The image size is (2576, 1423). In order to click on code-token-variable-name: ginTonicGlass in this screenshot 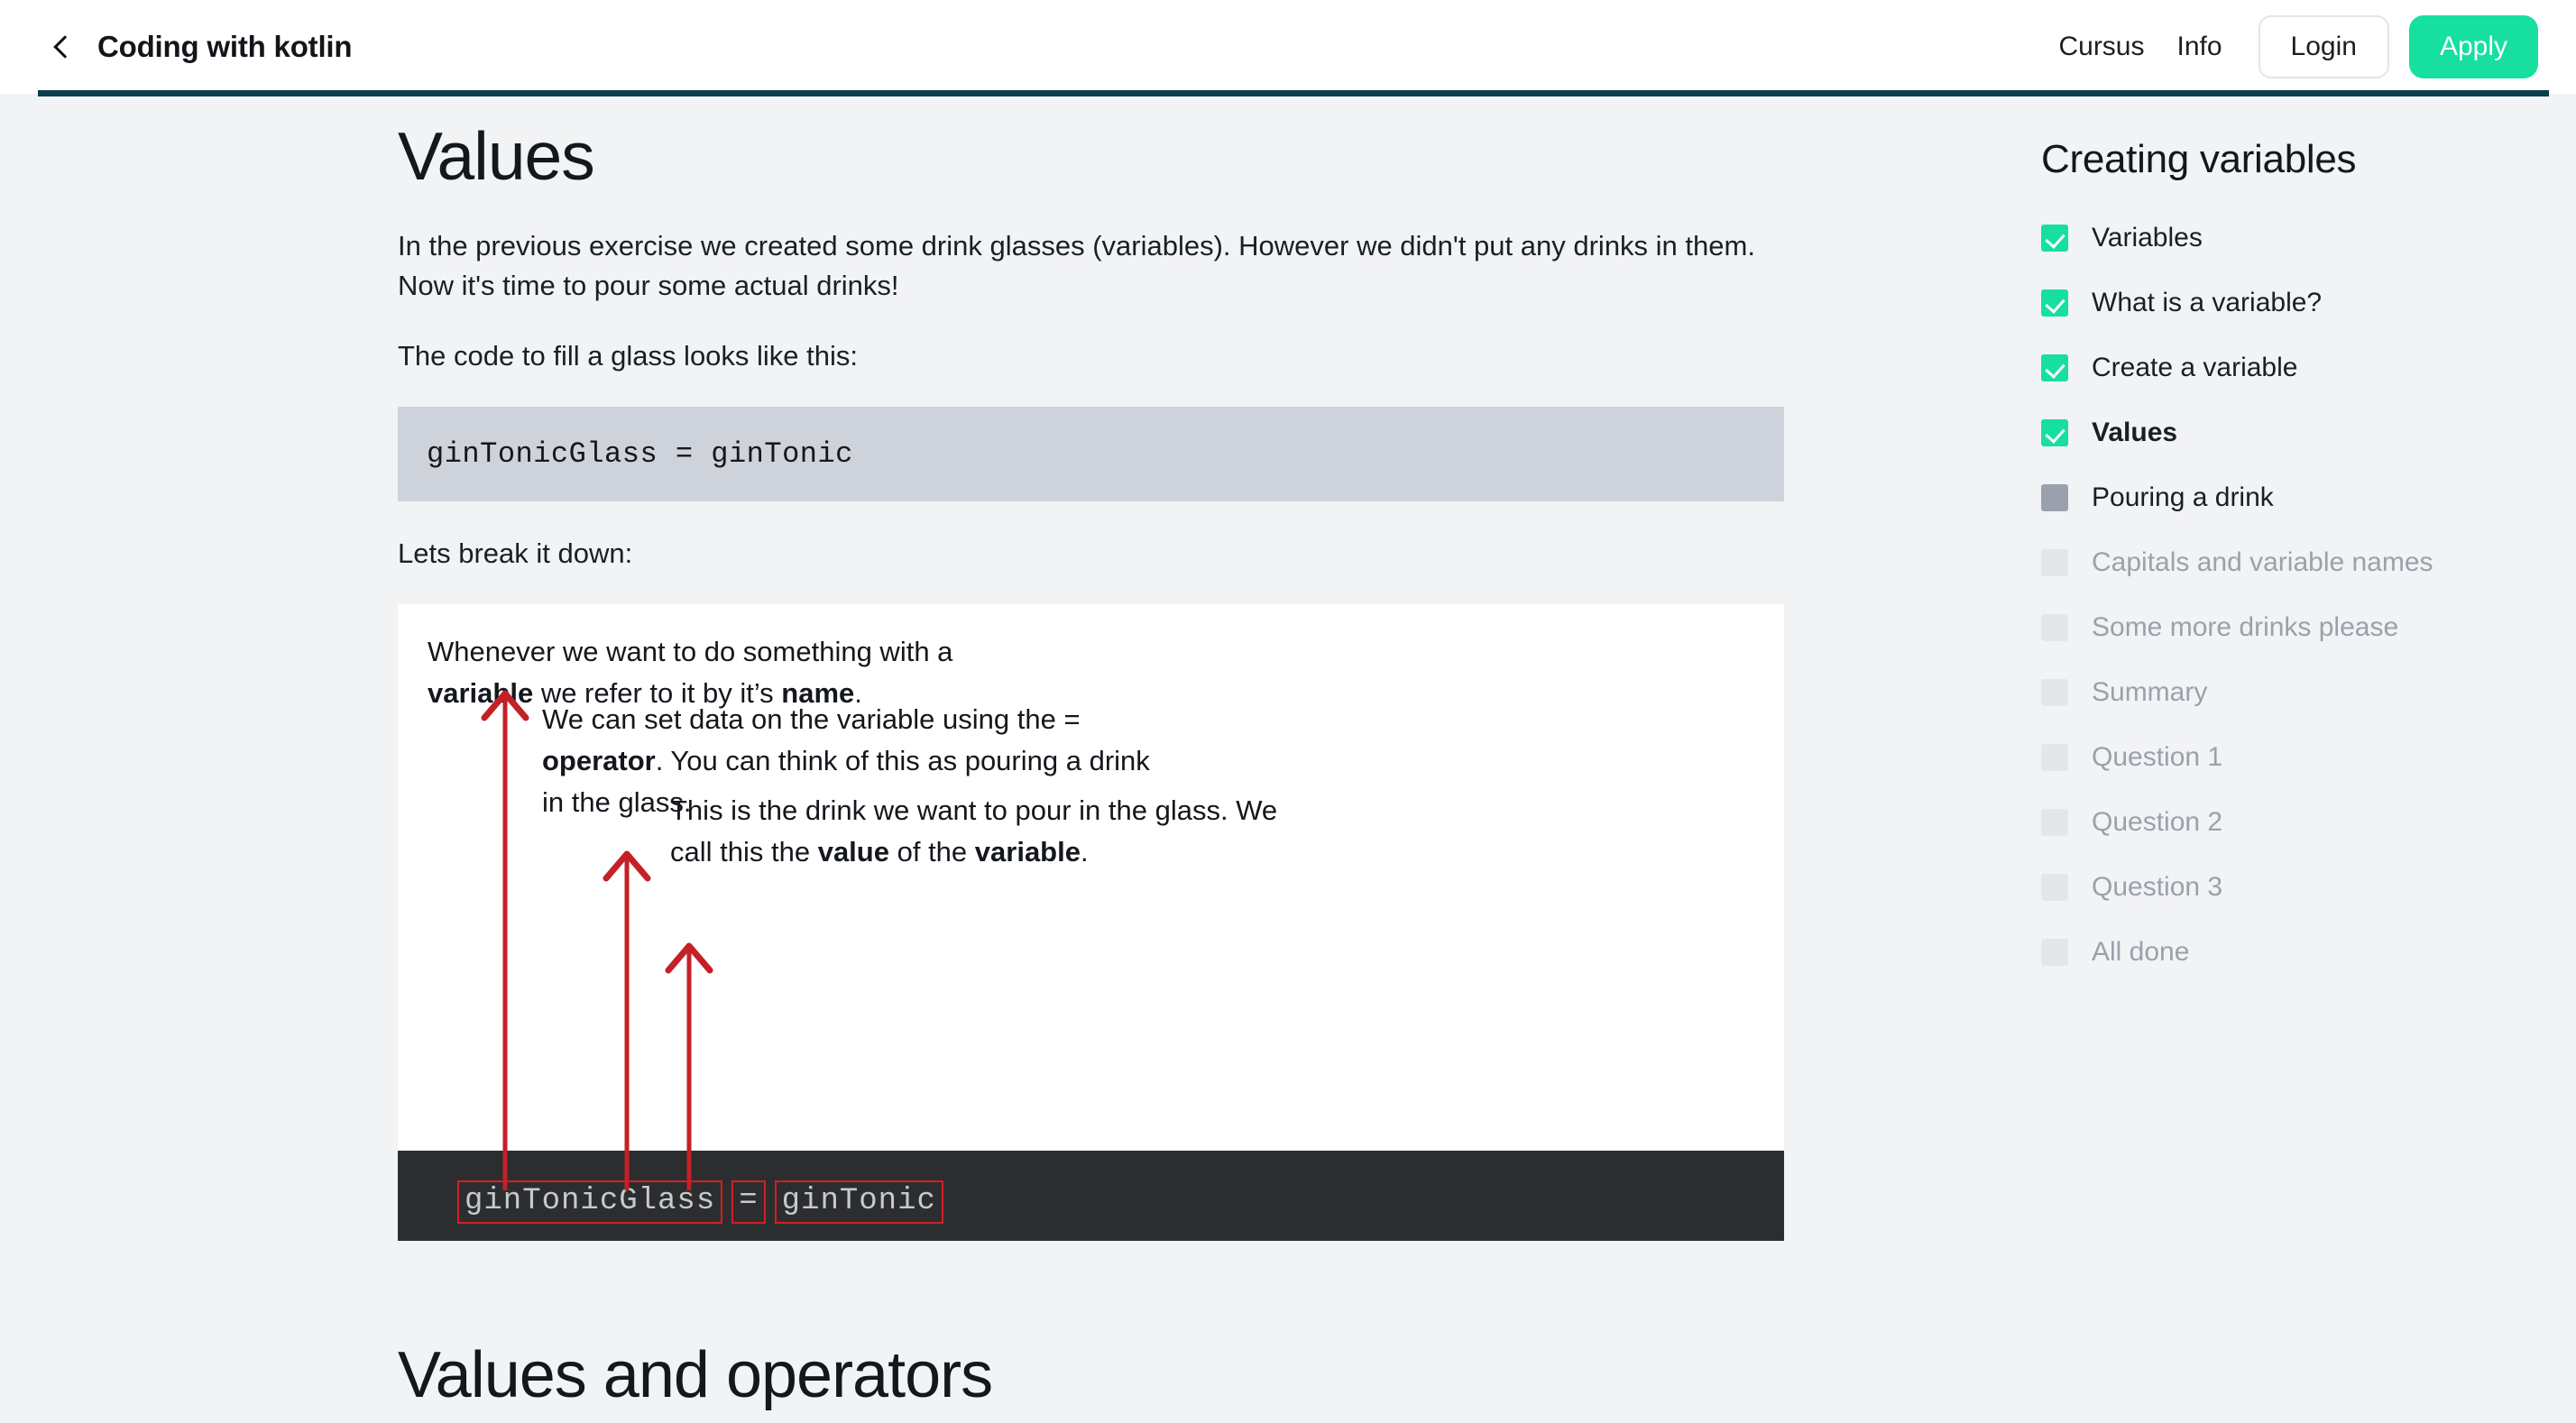, I will do `click(590, 1202)`.